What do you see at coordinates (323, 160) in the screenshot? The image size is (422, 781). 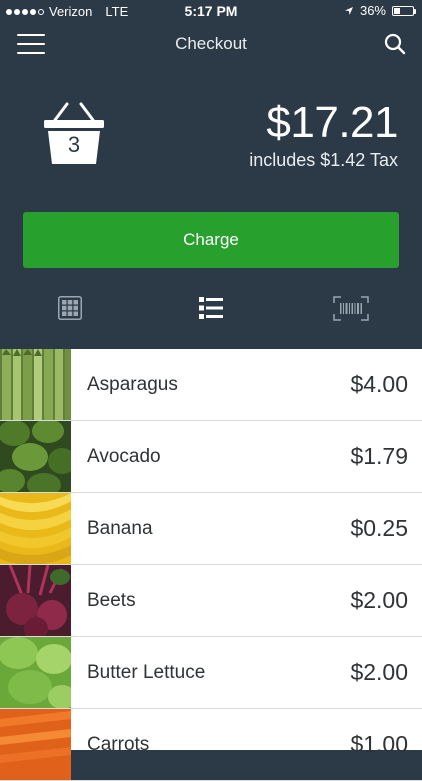 I see `tax-amount: includes $1.42 Tax` at bounding box center [323, 160].